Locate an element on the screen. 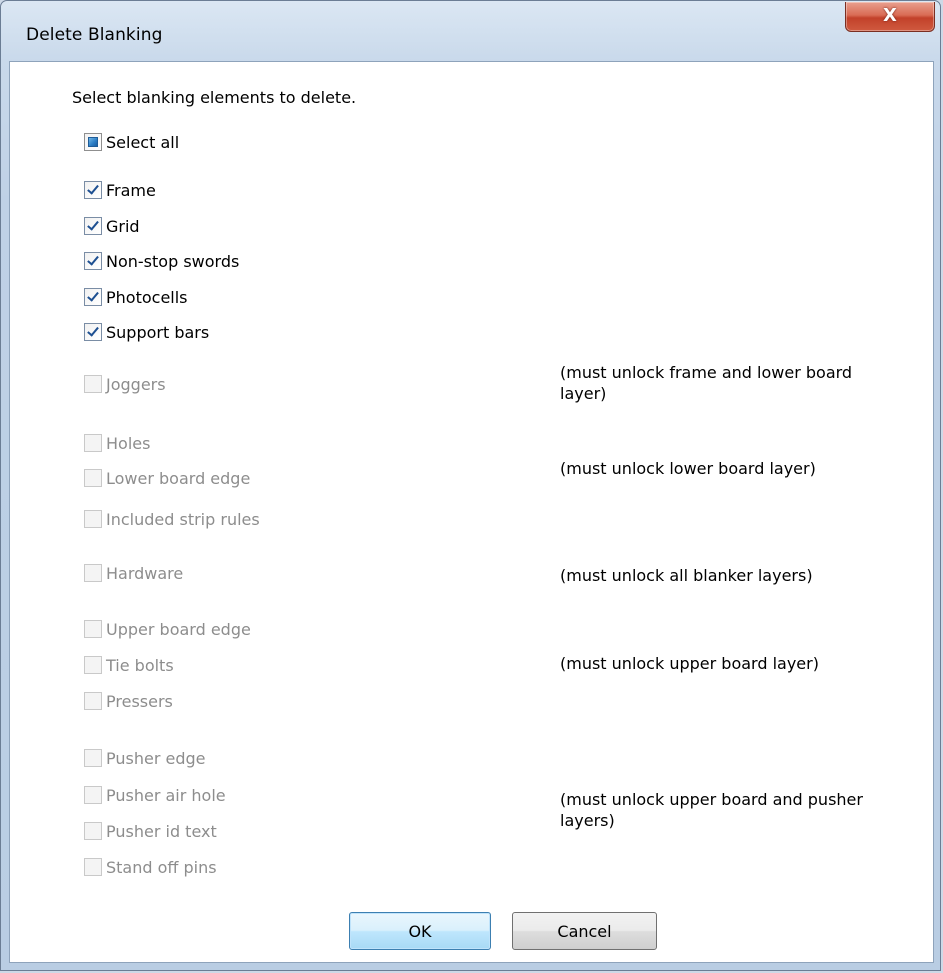  grid-checkbox: Grid is located at coordinates (112, 226).